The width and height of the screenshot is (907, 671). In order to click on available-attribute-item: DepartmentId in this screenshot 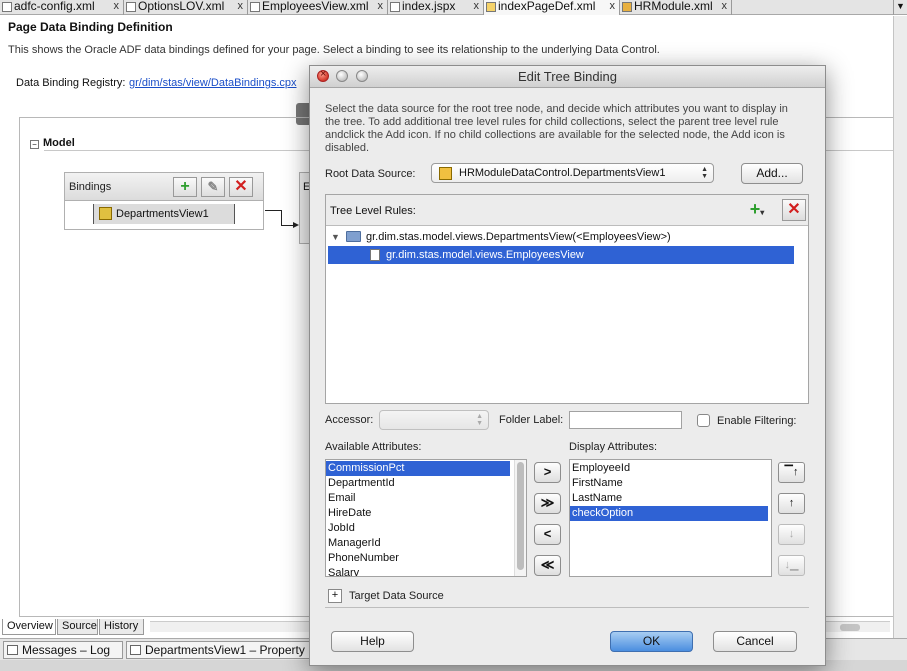, I will do `click(426, 483)`.